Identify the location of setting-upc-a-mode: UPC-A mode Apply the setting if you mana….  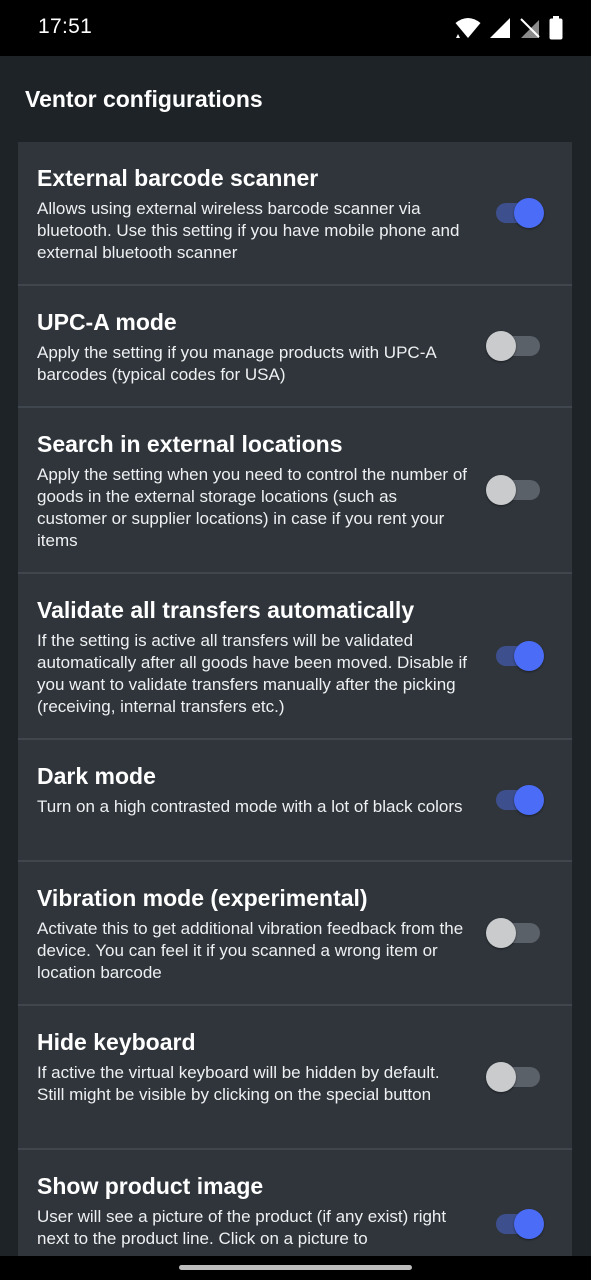
(295, 347).